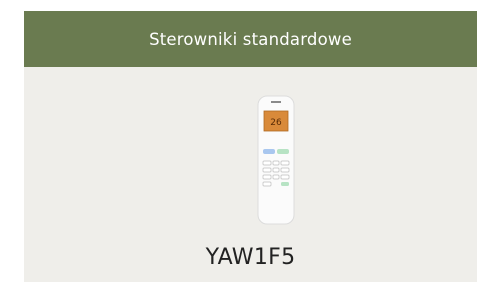  I want to click on remote-control-icon: 26, so click(276, 160).